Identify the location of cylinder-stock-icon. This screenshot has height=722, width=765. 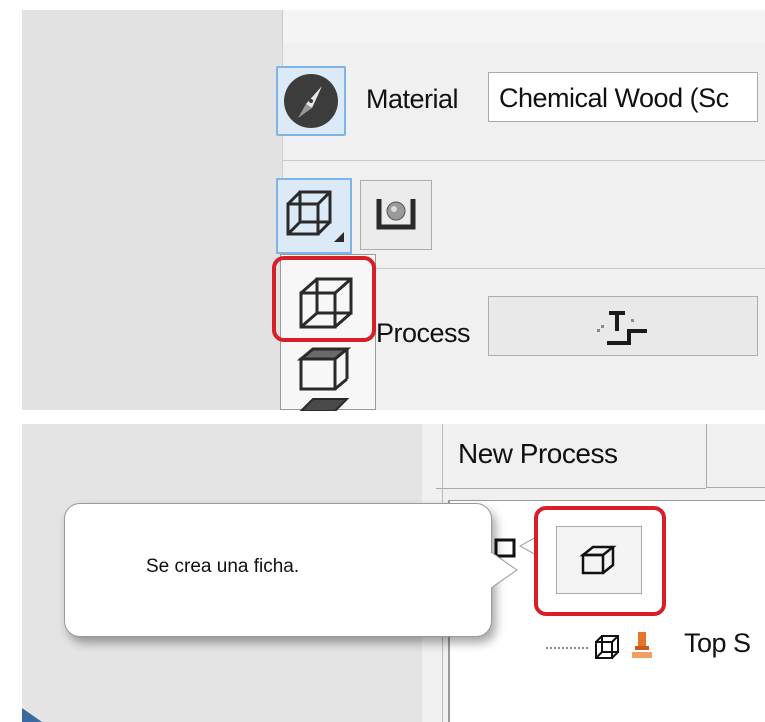
(396, 214).